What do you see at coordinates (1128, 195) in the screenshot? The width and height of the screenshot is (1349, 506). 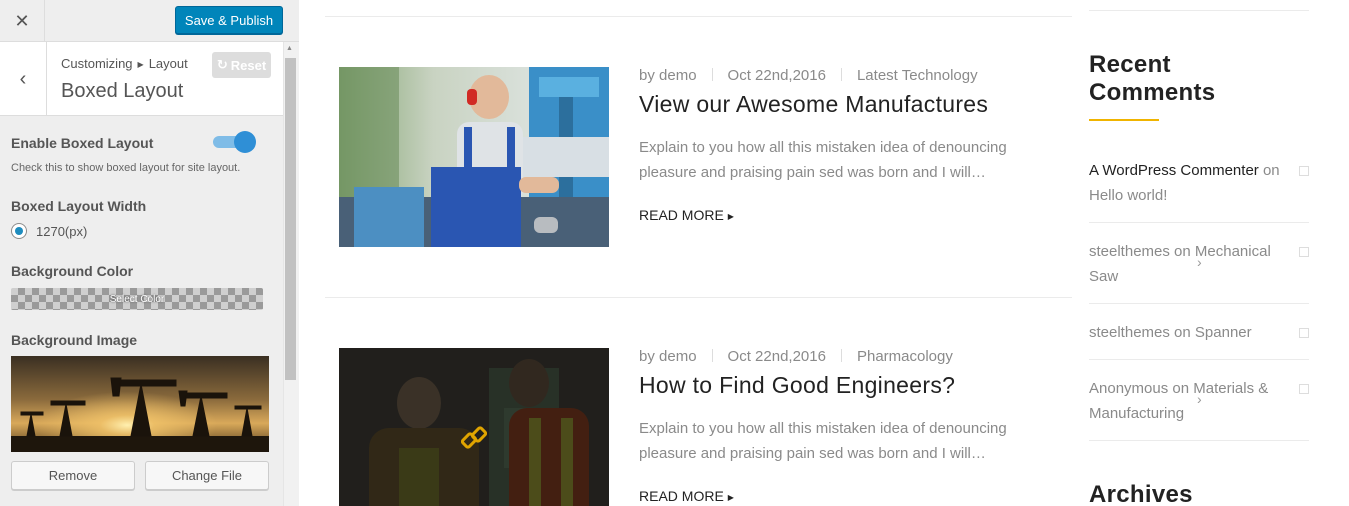 I see `comment-post-link: Hello world!` at bounding box center [1128, 195].